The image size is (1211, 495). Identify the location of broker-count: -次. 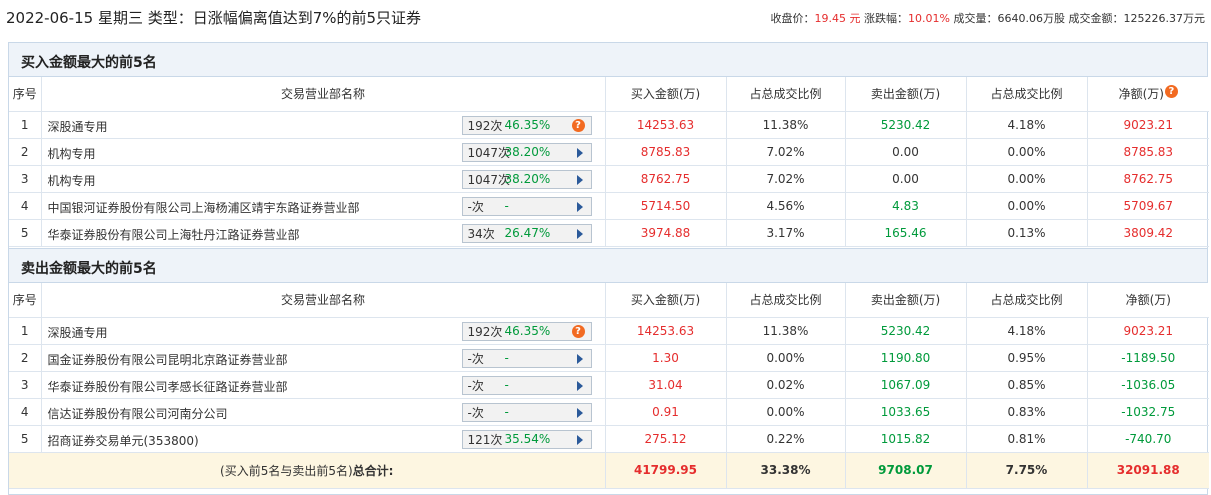
(475, 412).